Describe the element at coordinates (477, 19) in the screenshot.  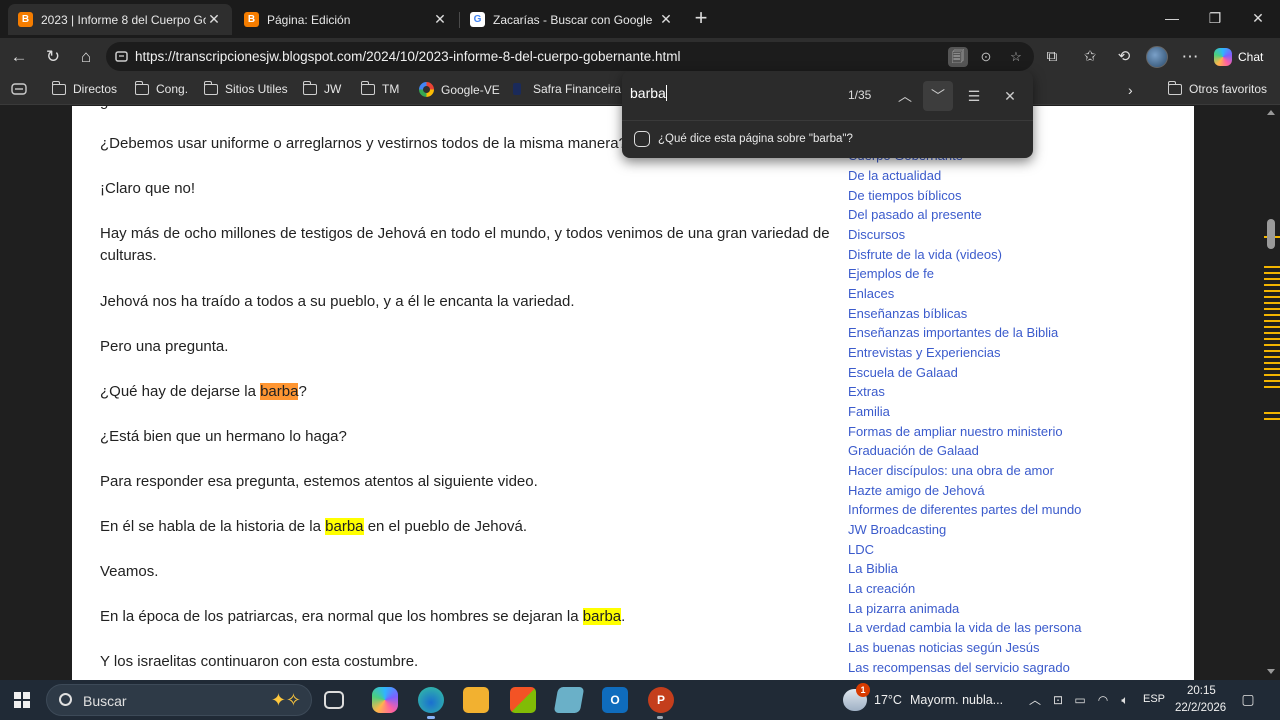
I see `google-icon: G` at that location.